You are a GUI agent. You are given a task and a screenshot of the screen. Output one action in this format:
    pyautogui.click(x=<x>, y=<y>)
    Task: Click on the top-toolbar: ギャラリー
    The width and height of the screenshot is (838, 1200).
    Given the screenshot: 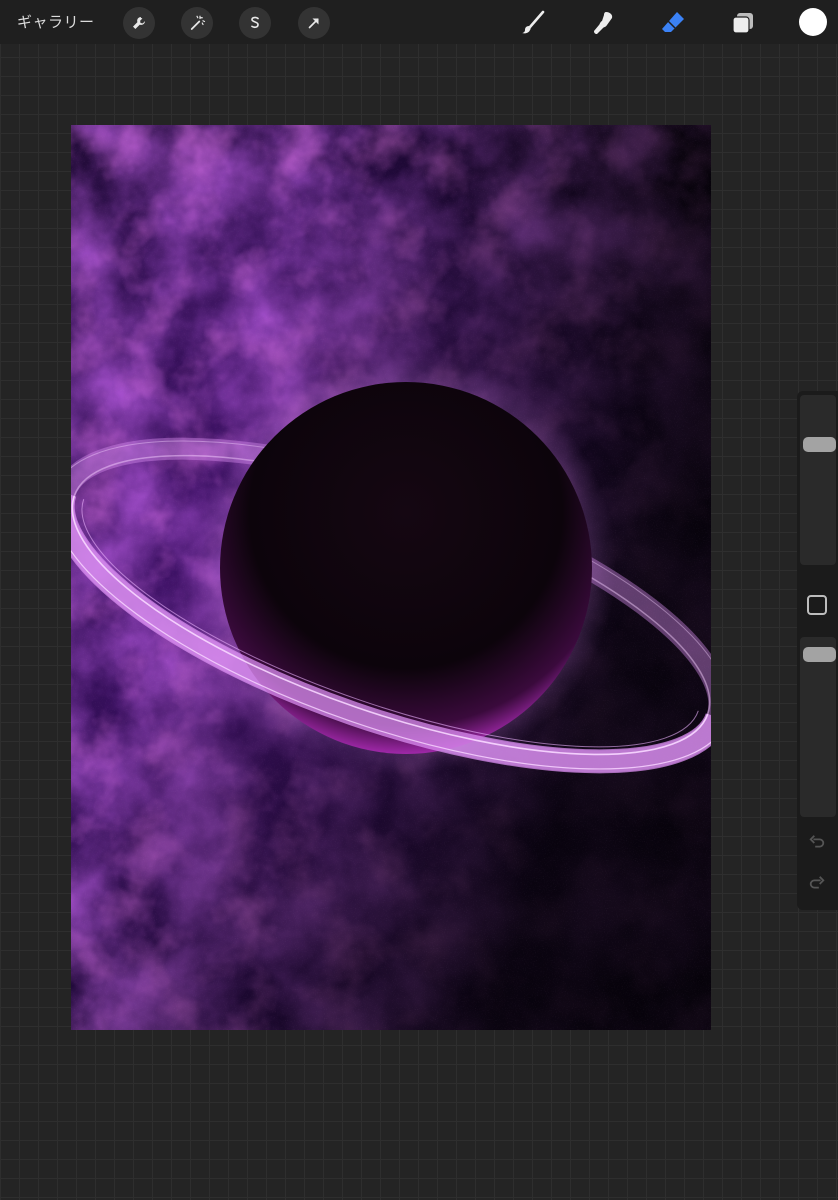 What is the action you would take?
    pyautogui.click(x=419, y=22)
    